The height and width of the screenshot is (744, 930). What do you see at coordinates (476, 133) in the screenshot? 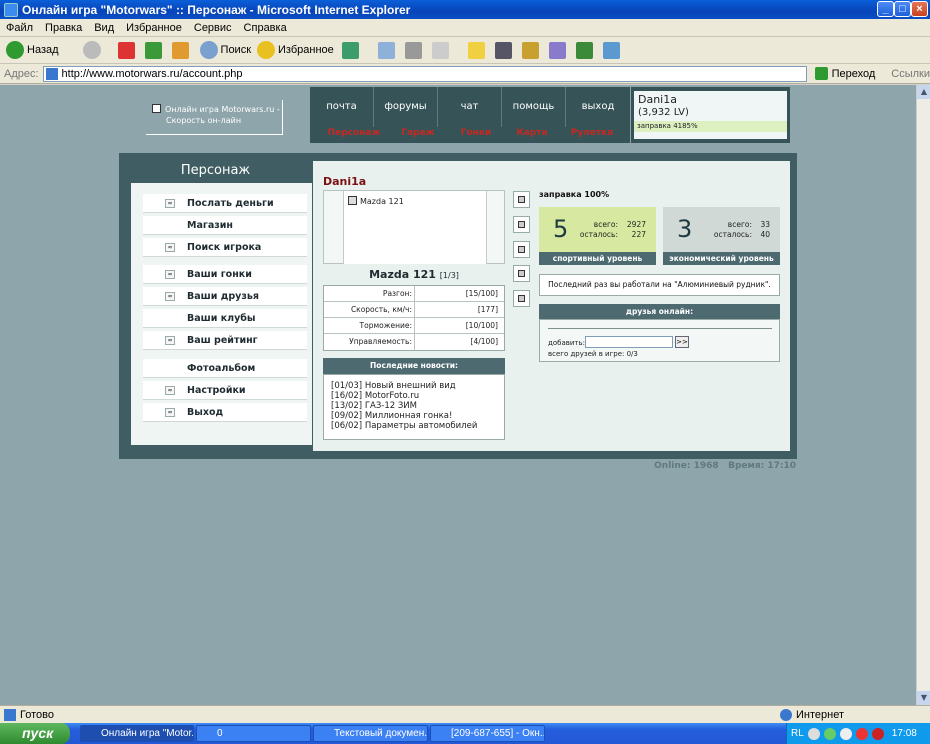
I see `subnav-races: Гонки` at bounding box center [476, 133].